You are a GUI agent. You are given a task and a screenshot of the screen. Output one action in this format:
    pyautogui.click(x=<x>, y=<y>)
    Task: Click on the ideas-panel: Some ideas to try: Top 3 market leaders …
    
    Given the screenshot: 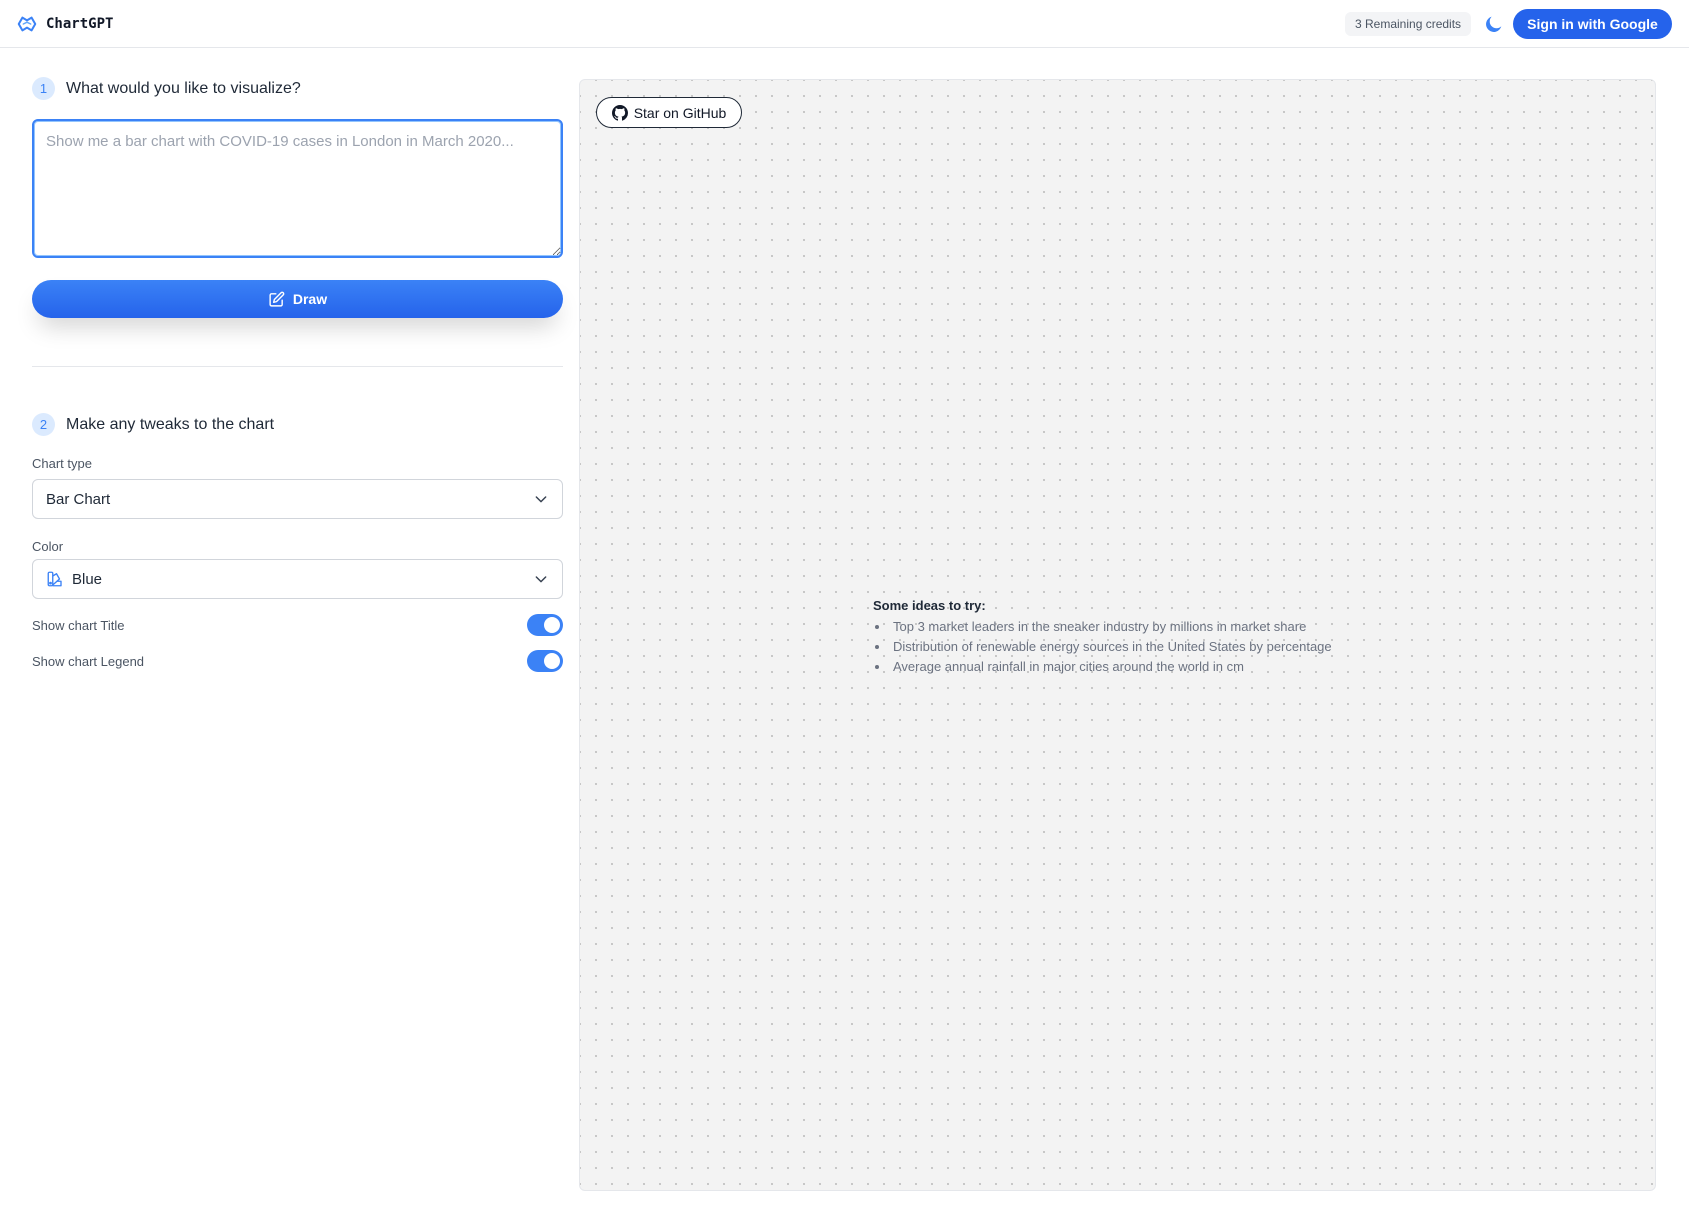 What is the action you would take?
    pyautogui.click(x=1102, y=637)
    